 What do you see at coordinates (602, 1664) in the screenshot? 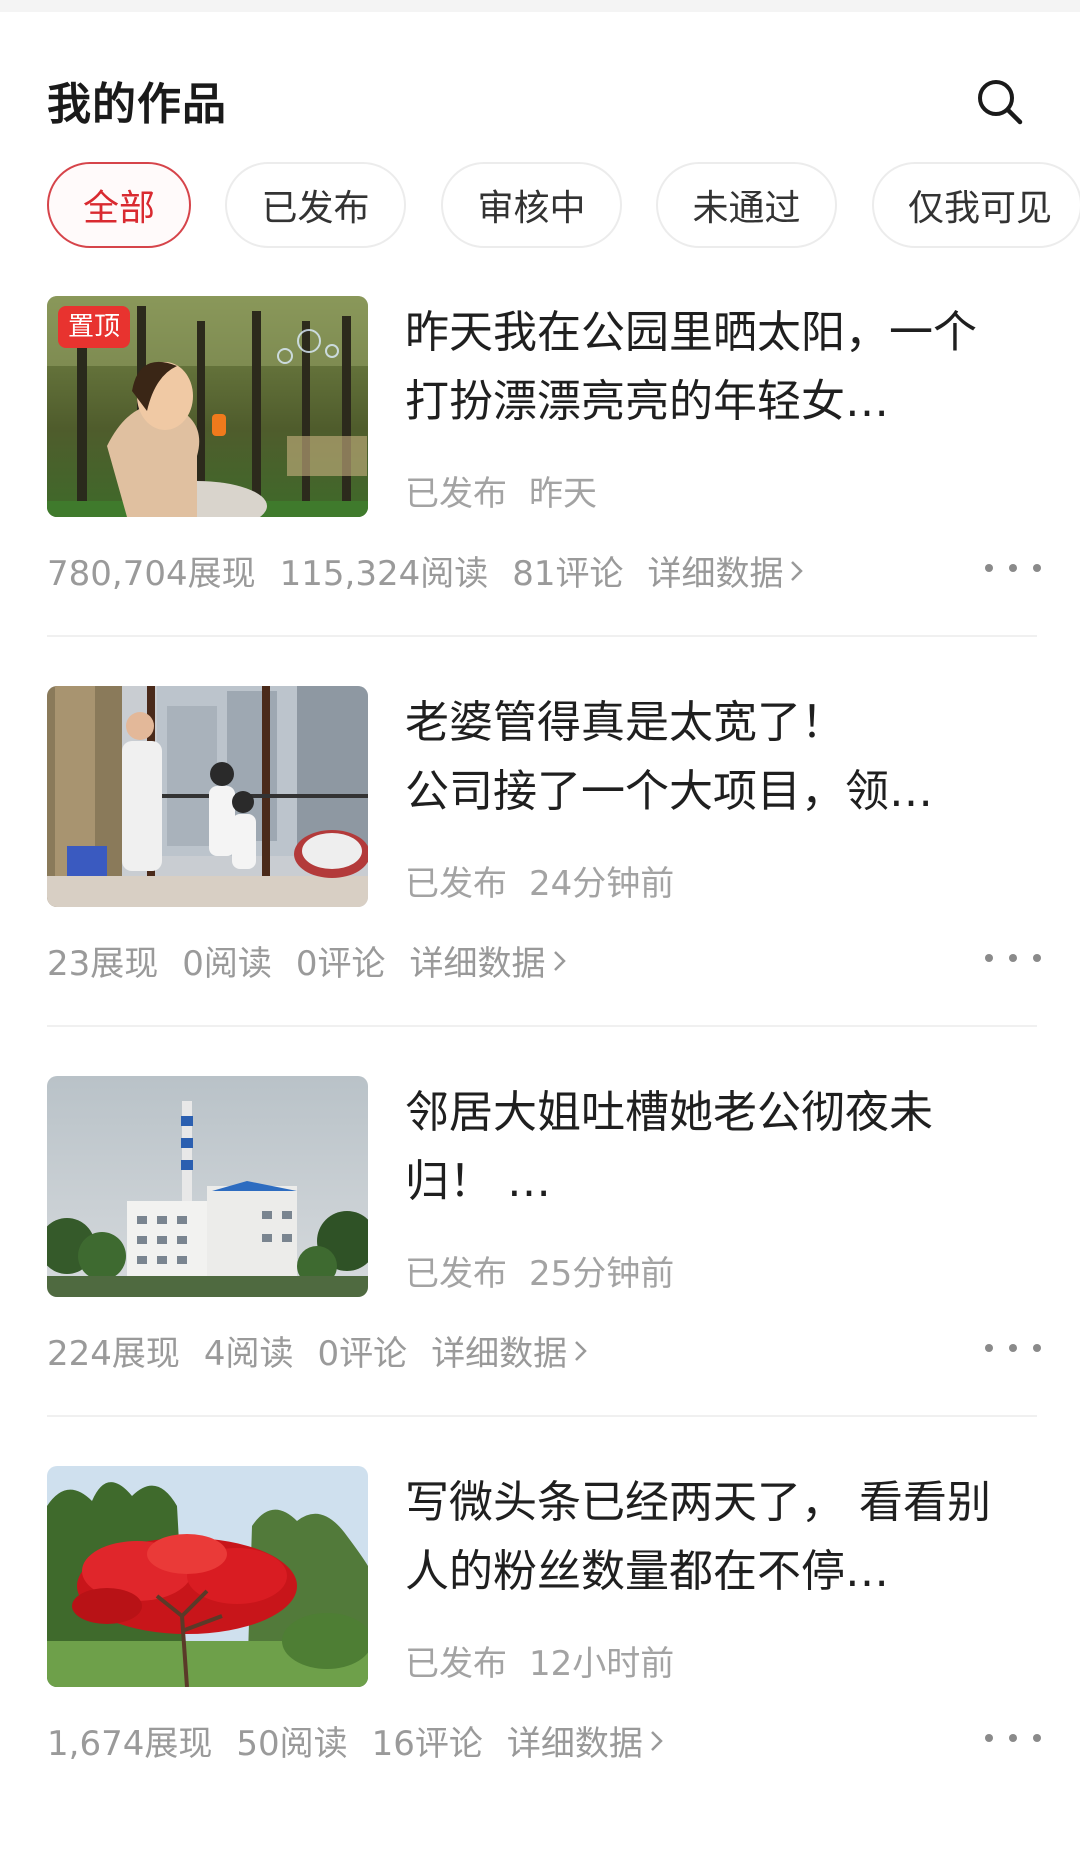
I see `publish-time: 12小时前` at bounding box center [602, 1664].